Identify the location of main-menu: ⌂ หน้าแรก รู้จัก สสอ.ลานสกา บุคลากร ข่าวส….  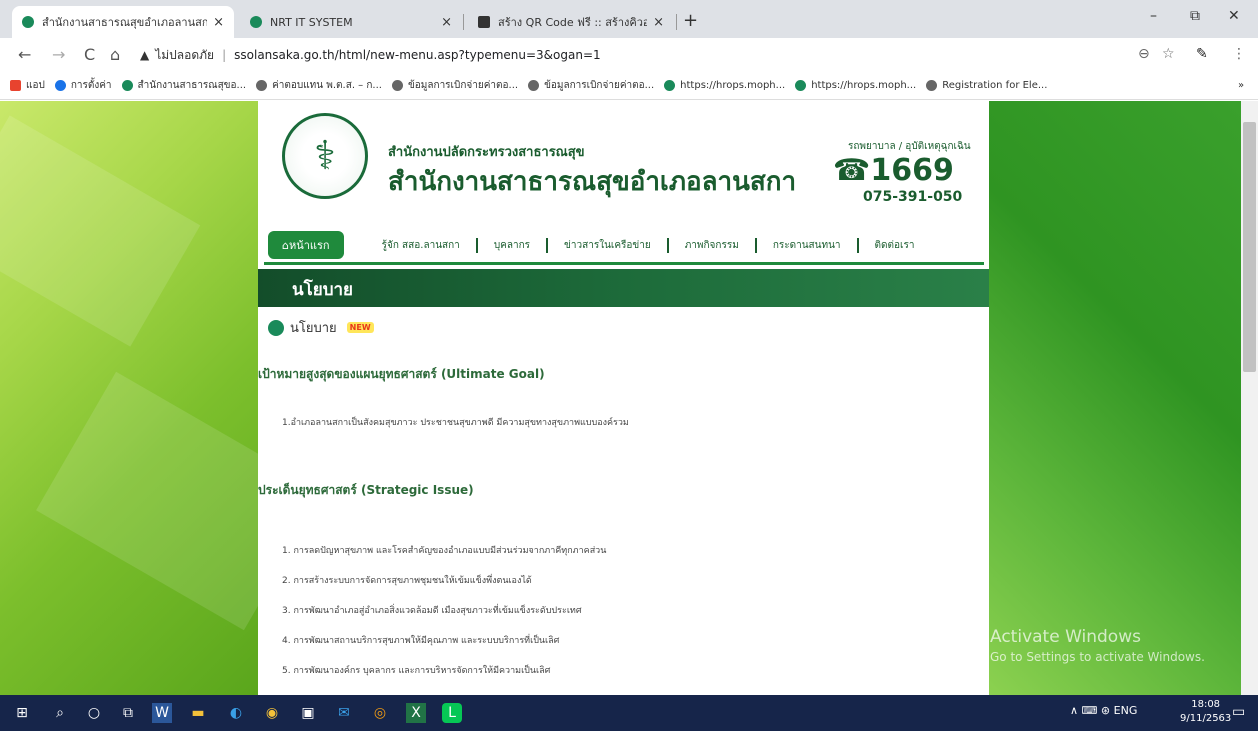
(626, 245).